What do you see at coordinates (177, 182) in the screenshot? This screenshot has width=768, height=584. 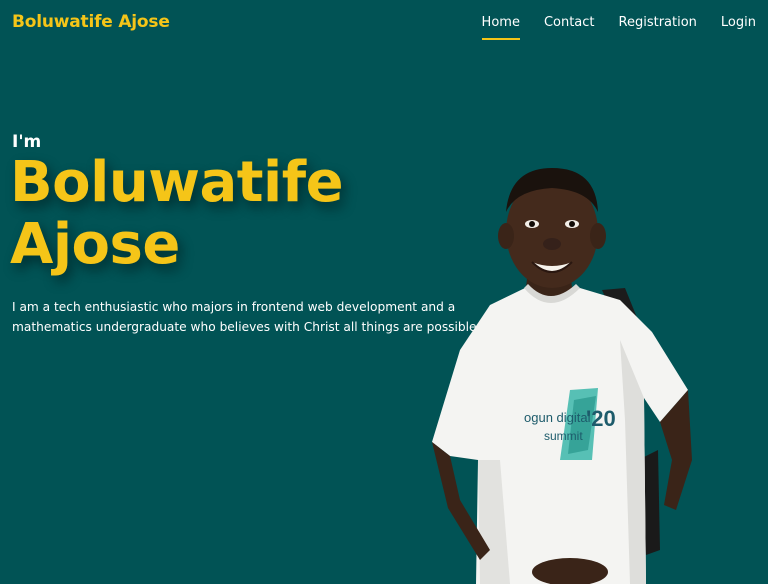 I see `hero-name-first: Boluwatife` at bounding box center [177, 182].